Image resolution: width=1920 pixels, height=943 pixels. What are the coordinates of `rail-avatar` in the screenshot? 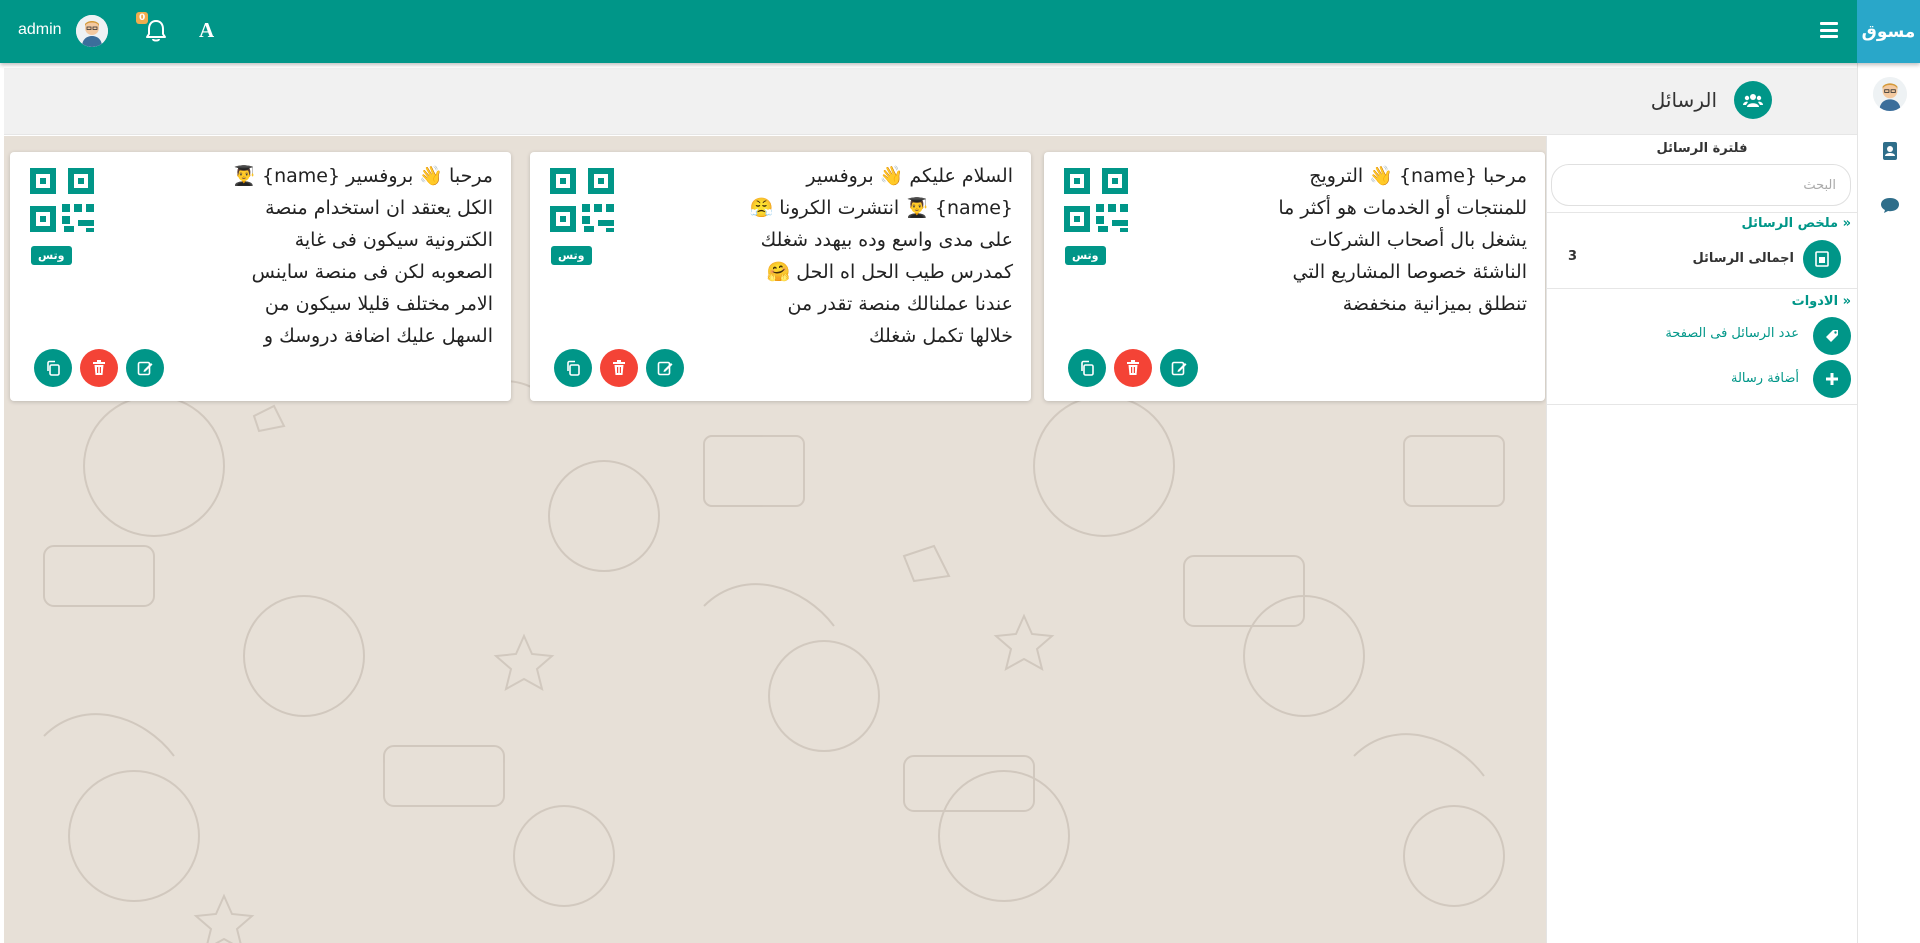 It's located at (1890, 94).